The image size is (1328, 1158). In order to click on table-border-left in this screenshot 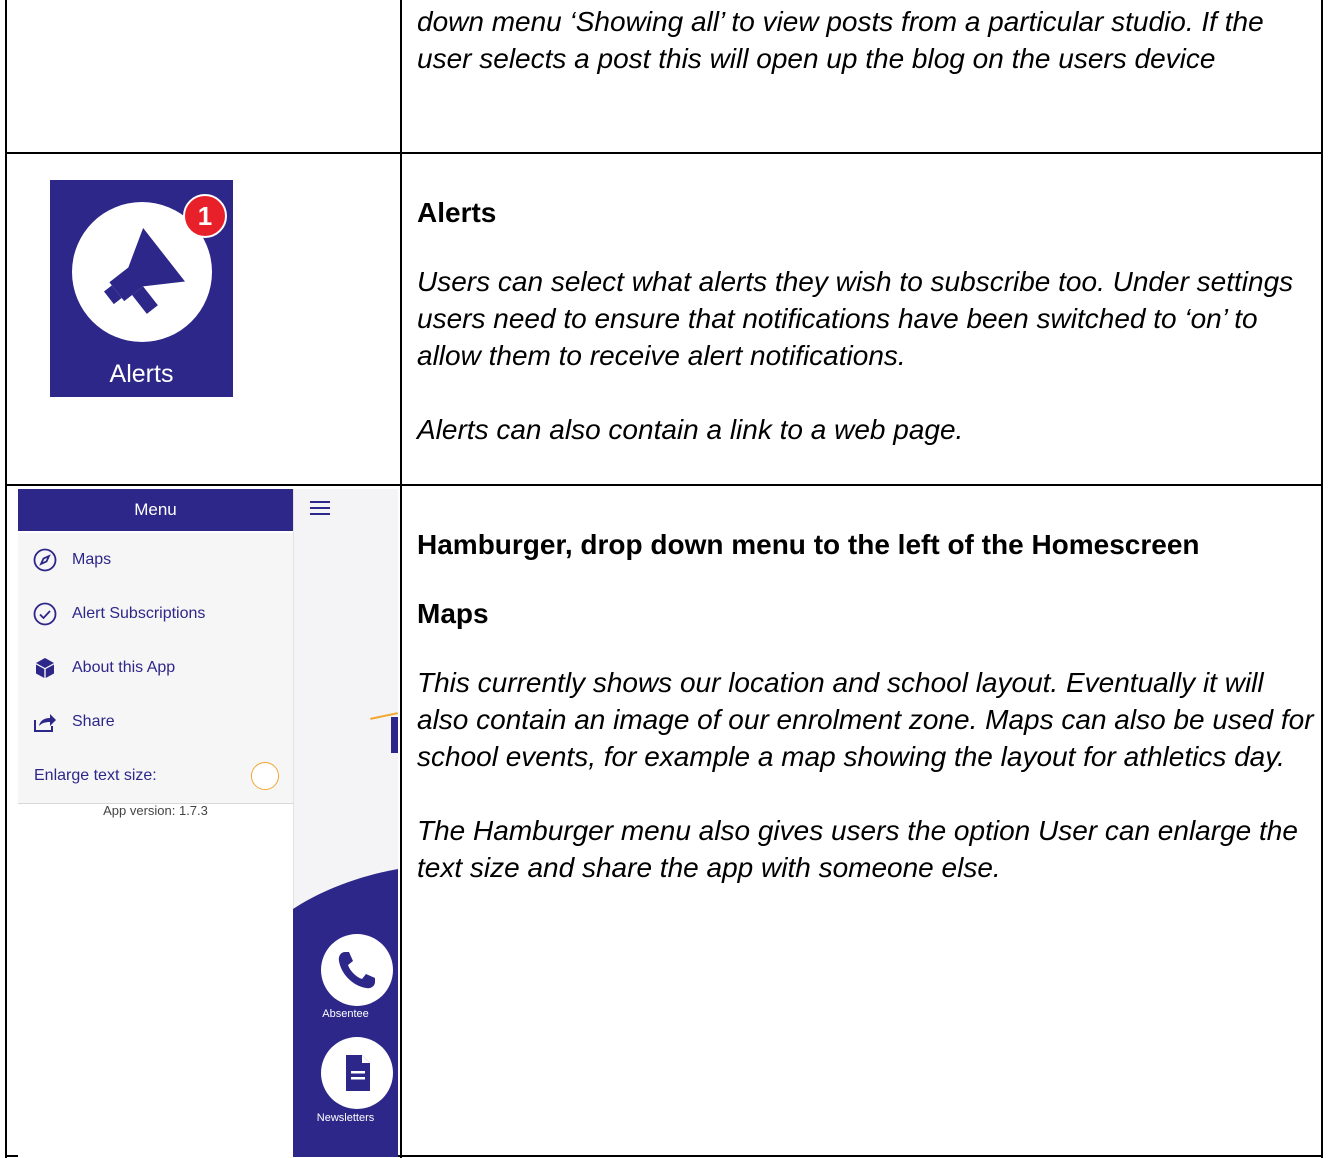, I will do `click(6, 579)`.